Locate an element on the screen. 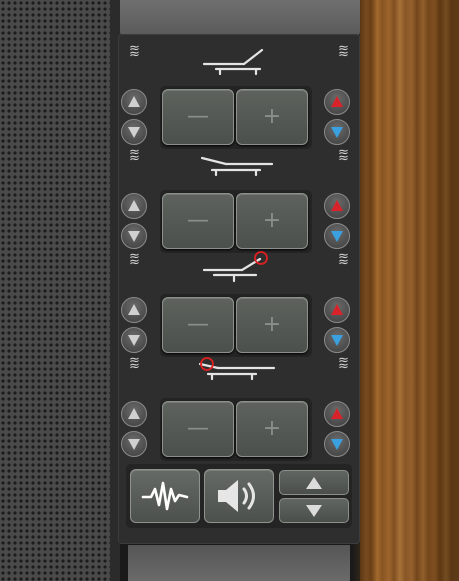 This screenshot has width=459, height=581. bed-head-raised-icon is located at coordinates (233, 62).